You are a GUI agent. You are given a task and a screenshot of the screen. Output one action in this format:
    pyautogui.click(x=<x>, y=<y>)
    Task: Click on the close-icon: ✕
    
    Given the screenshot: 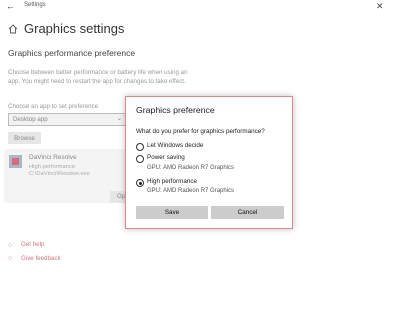 What is the action you would take?
    pyautogui.click(x=380, y=6)
    